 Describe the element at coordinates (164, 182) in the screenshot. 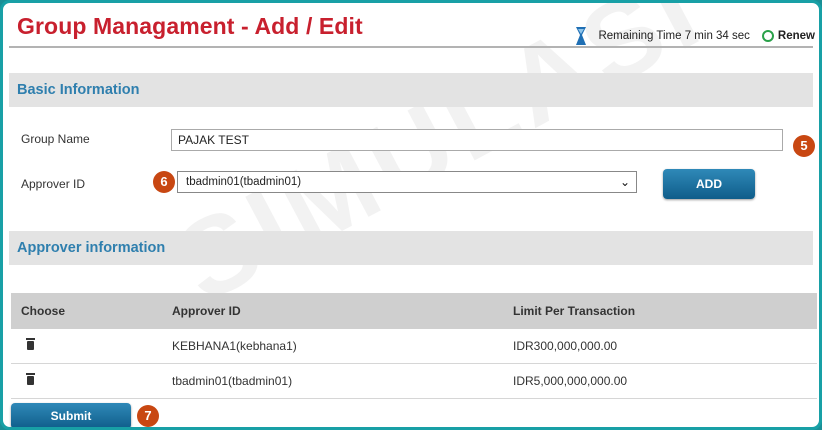

I see `step-badge-6: 6` at that location.